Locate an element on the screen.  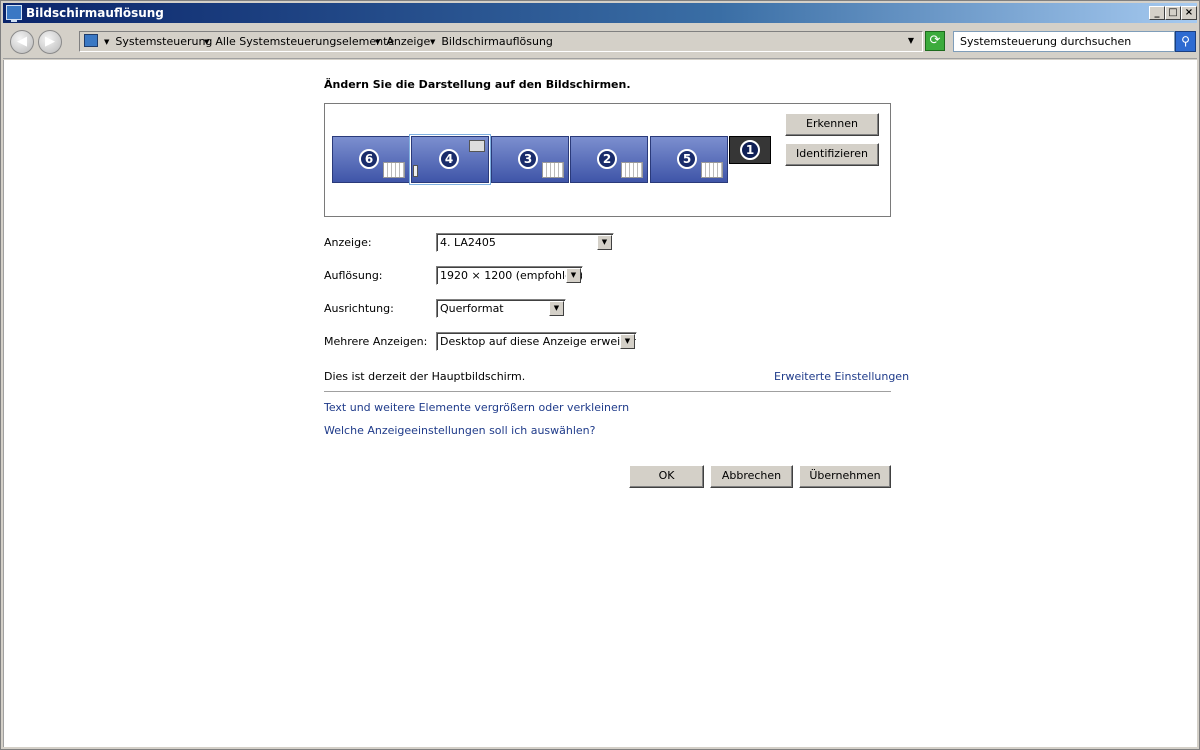
breadcrumb-item-bildschirmaufloesung: ▼ Bildschirmauflösung is located at coordinates (491, 41).